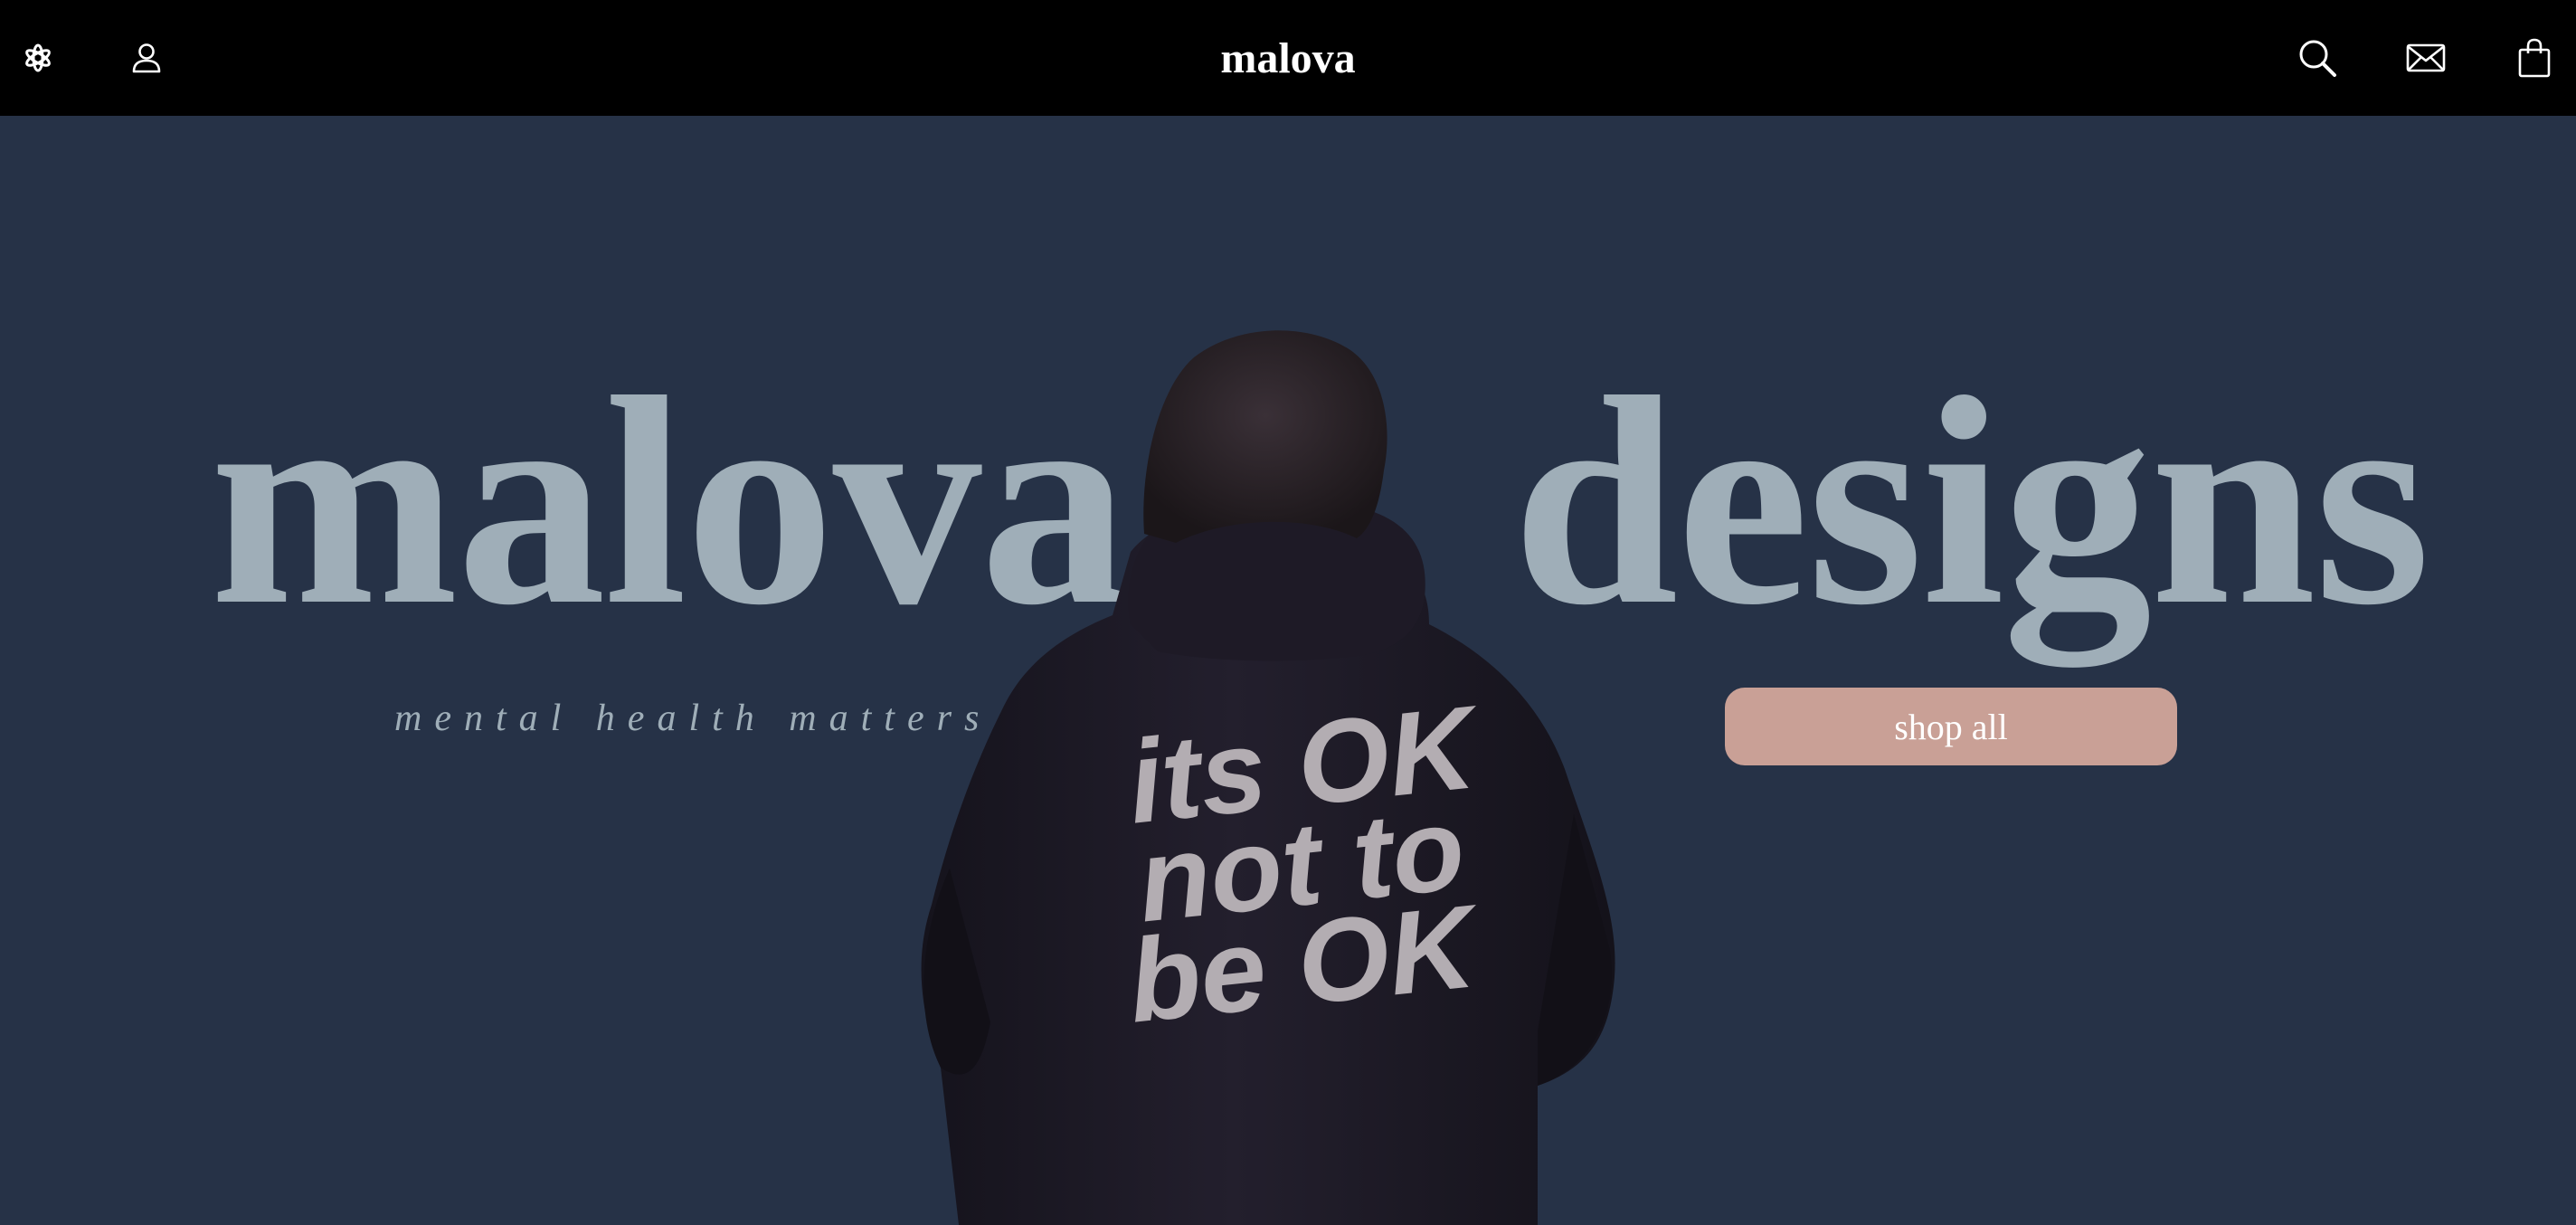  What do you see at coordinates (38, 58) in the screenshot?
I see `snowflake-icon` at bounding box center [38, 58].